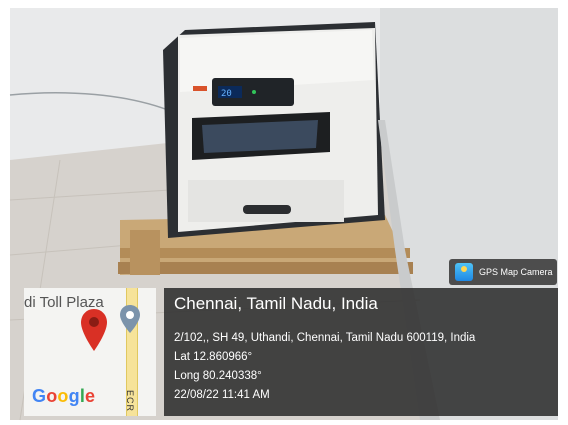 The height and width of the screenshot is (425, 568). I want to click on location-datetime: 22/08/22 11:41 AM, so click(222, 395).